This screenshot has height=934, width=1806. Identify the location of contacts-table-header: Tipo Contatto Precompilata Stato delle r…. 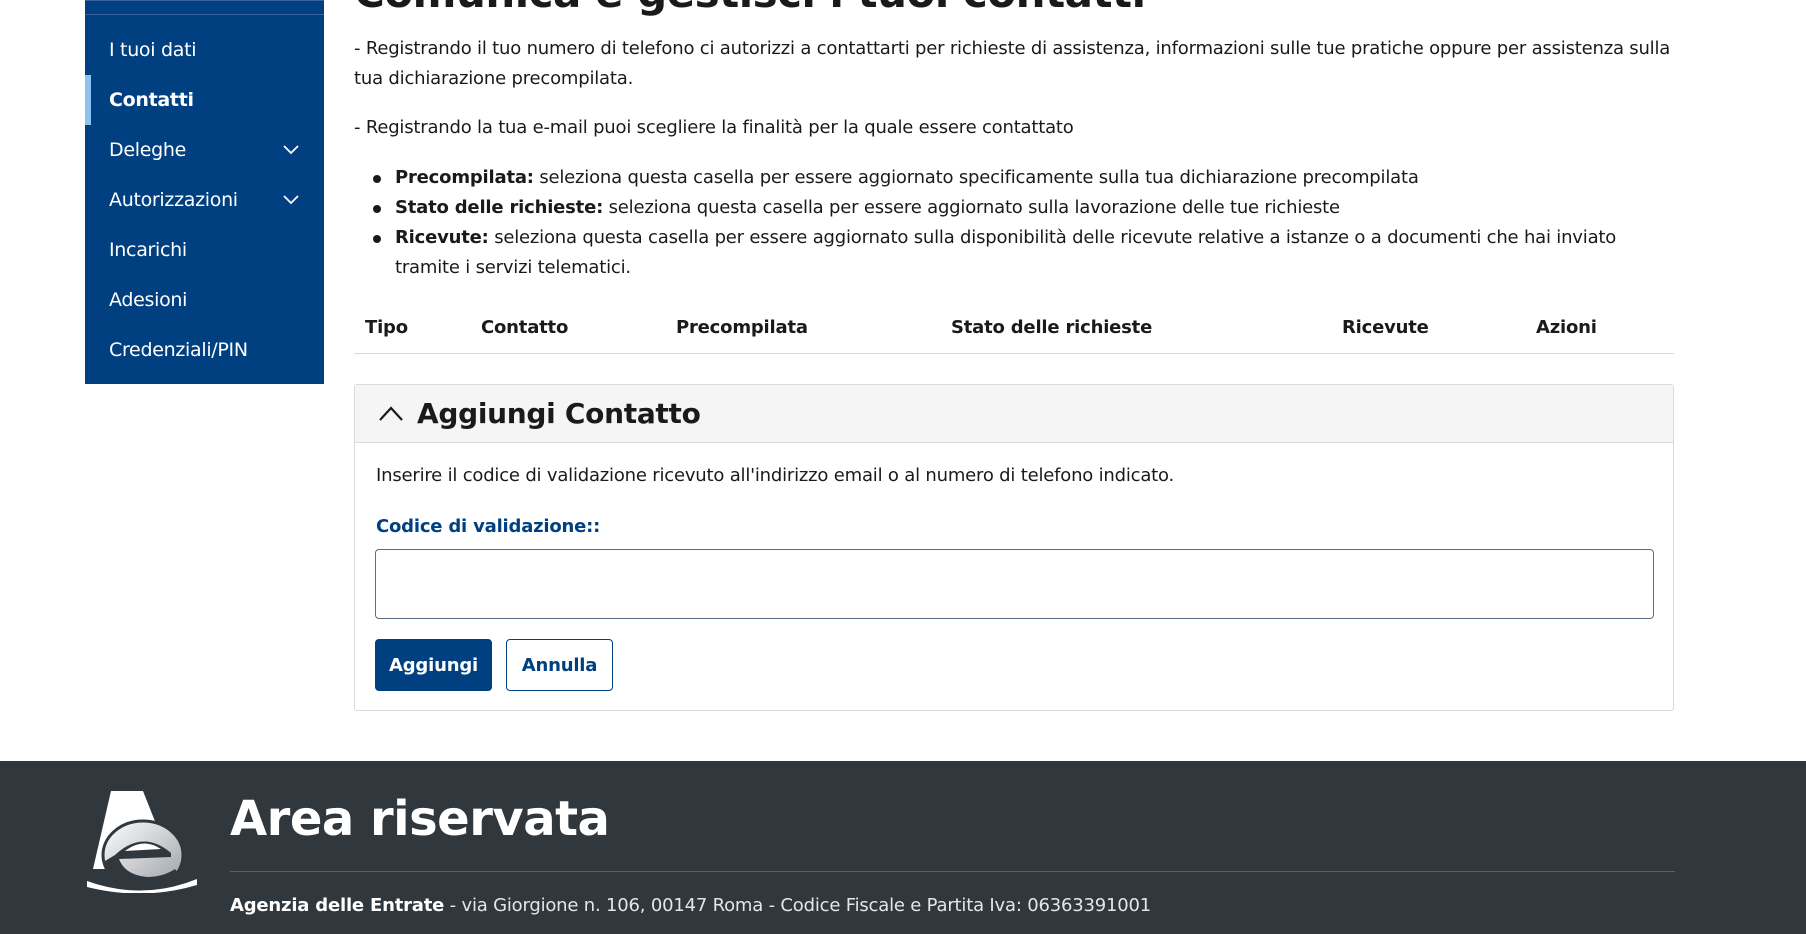
(1014, 333).